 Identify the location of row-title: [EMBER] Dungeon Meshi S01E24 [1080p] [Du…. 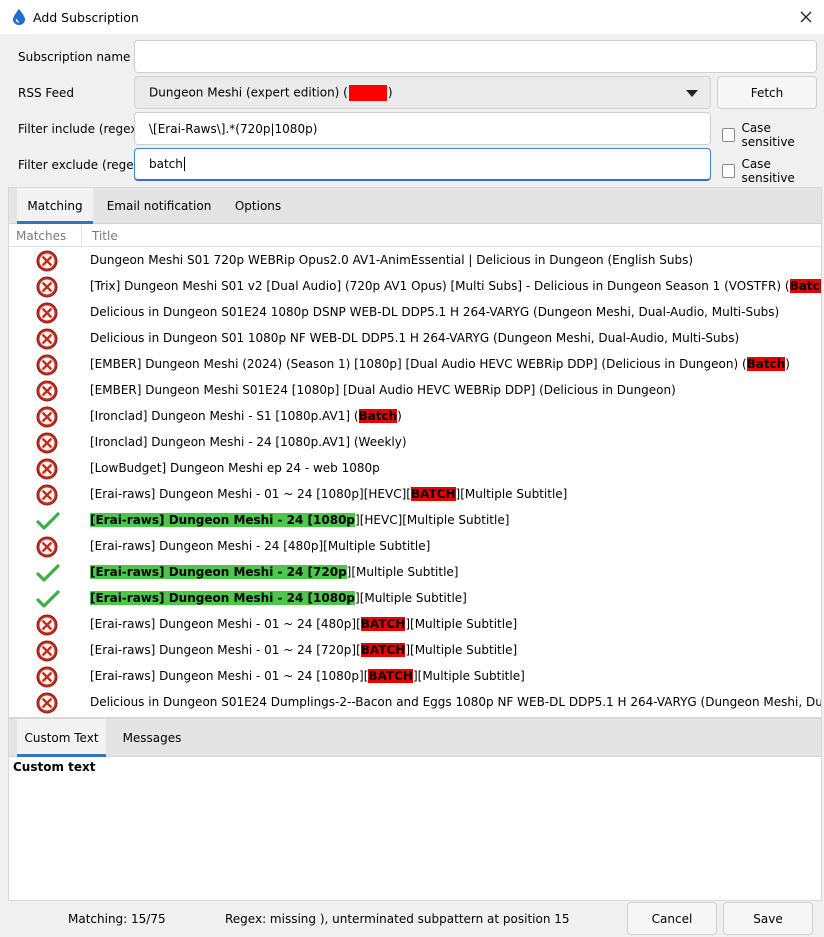
(383, 390).